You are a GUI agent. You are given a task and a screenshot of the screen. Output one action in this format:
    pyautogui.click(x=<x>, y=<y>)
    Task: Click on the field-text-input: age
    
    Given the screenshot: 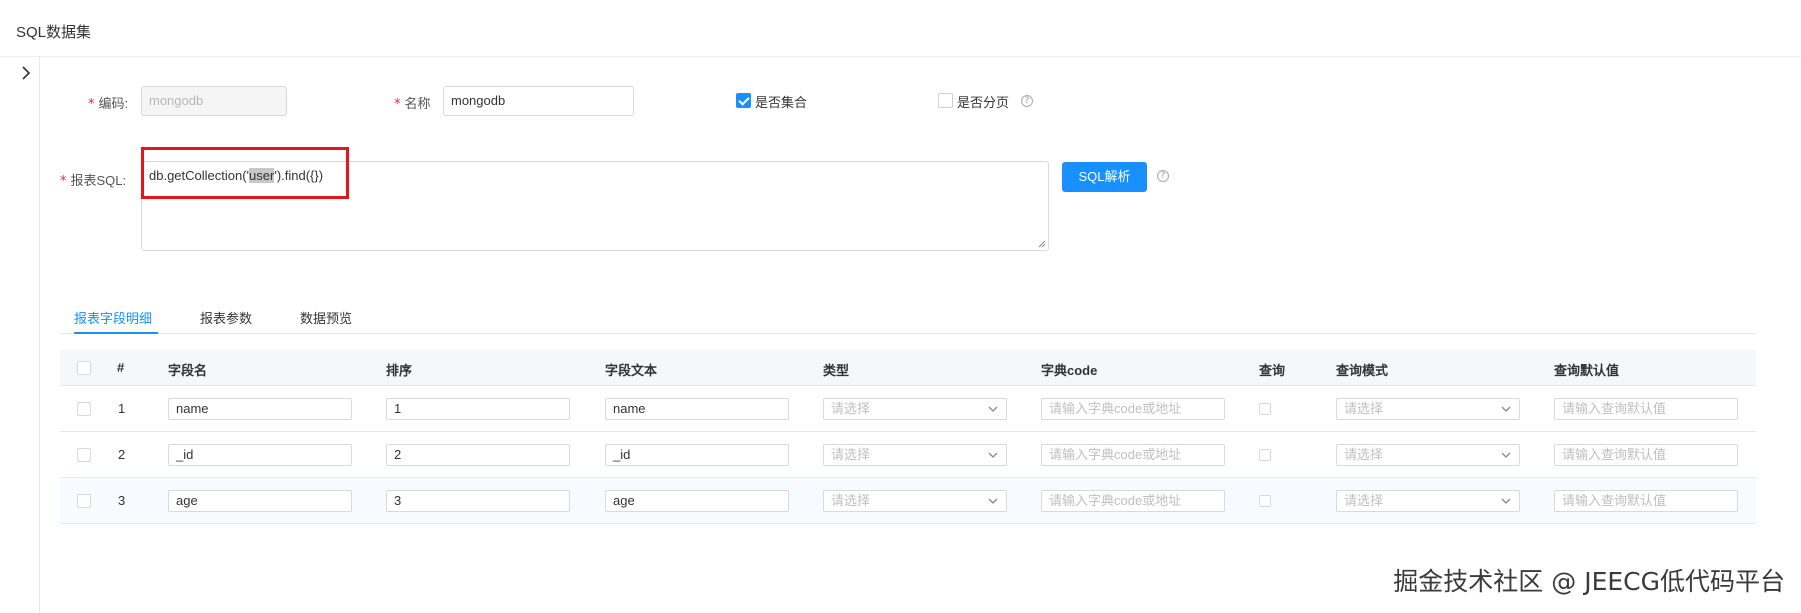 What is the action you would take?
    pyautogui.click(x=697, y=501)
    